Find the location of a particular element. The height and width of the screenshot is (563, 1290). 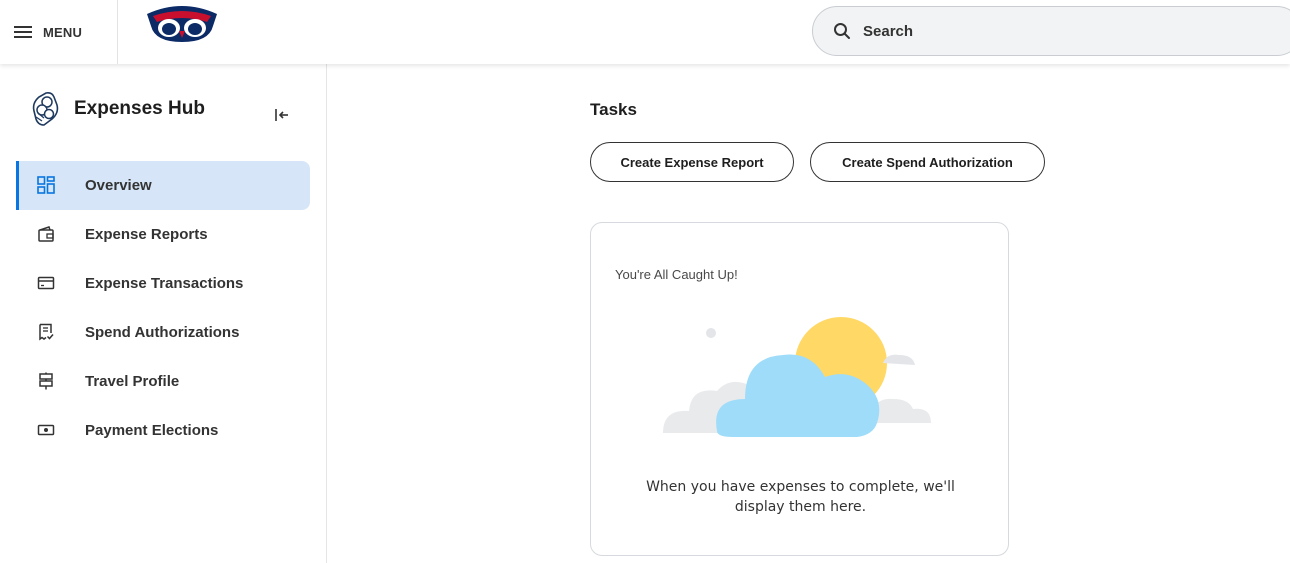

menu-button: MENU is located at coordinates (58, 32).